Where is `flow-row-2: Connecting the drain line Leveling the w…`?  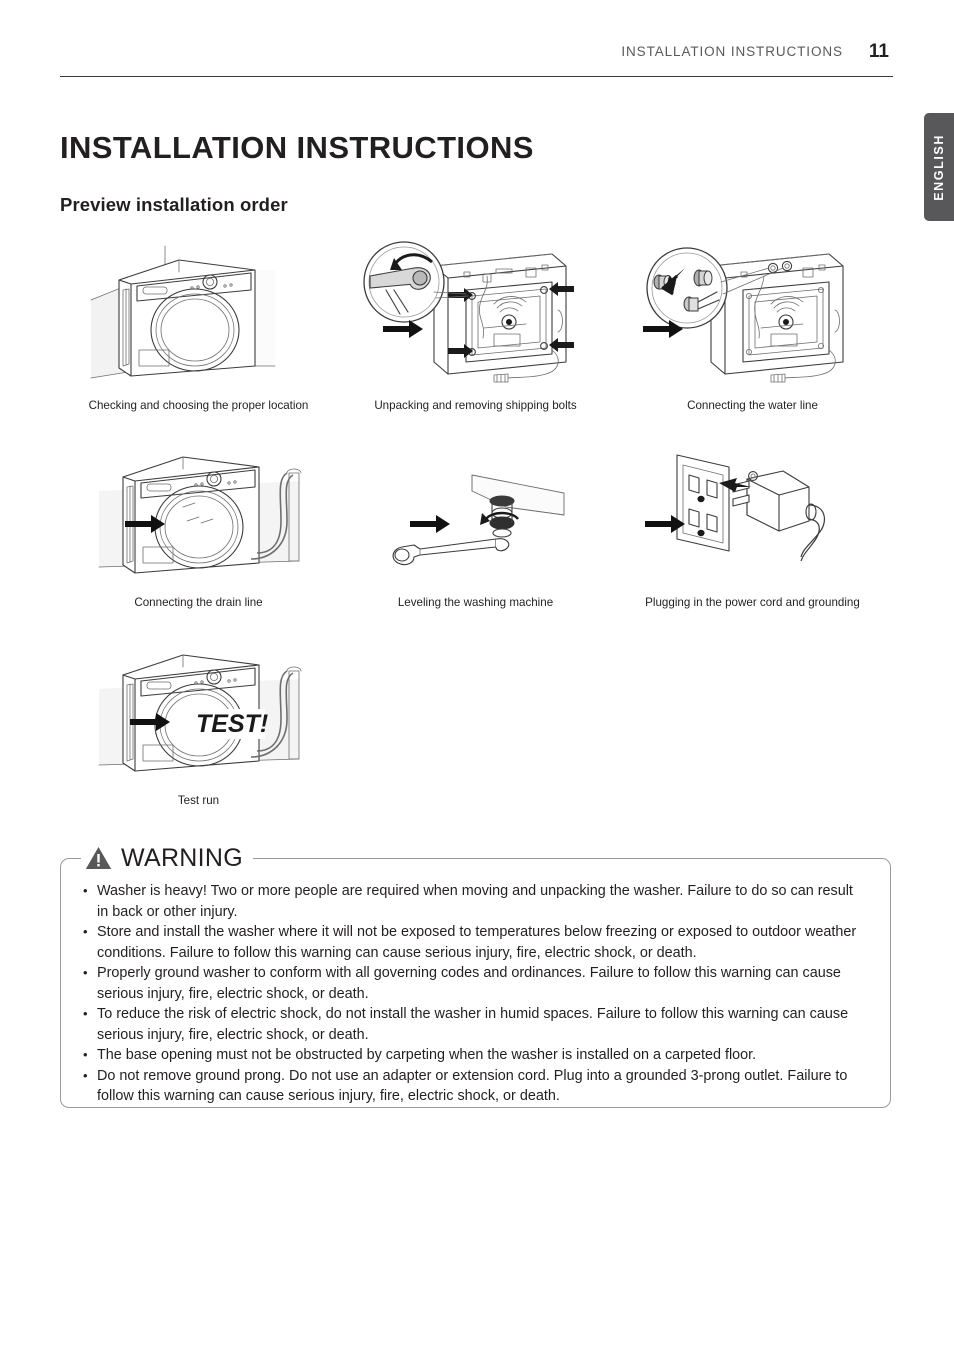
flow-row-2: Connecting the drain line Leveling the w… is located at coordinates (476, 522).